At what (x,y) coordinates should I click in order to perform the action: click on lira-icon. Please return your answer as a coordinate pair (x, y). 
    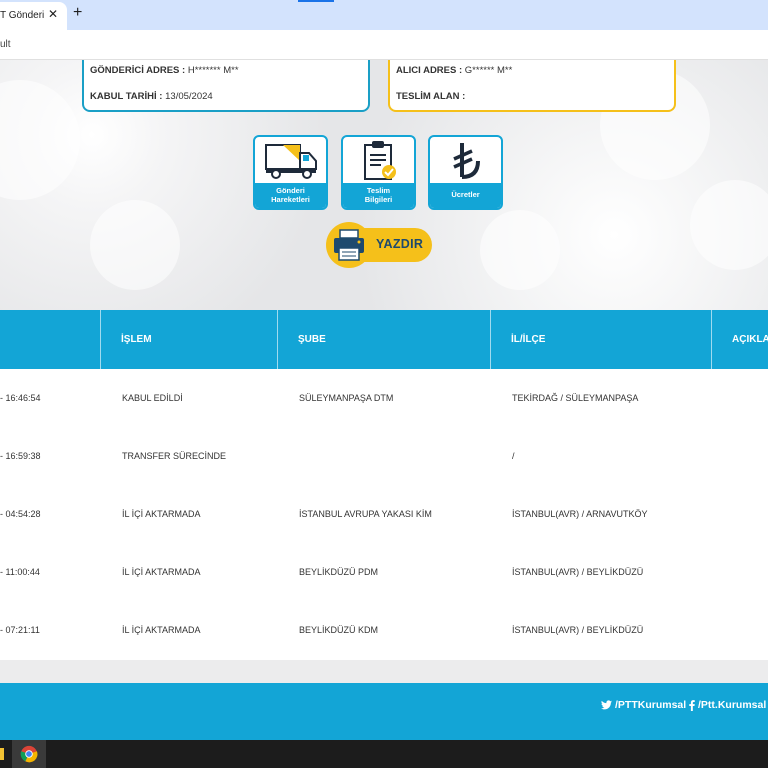
    Looking at the image, I should click on (465, 161).